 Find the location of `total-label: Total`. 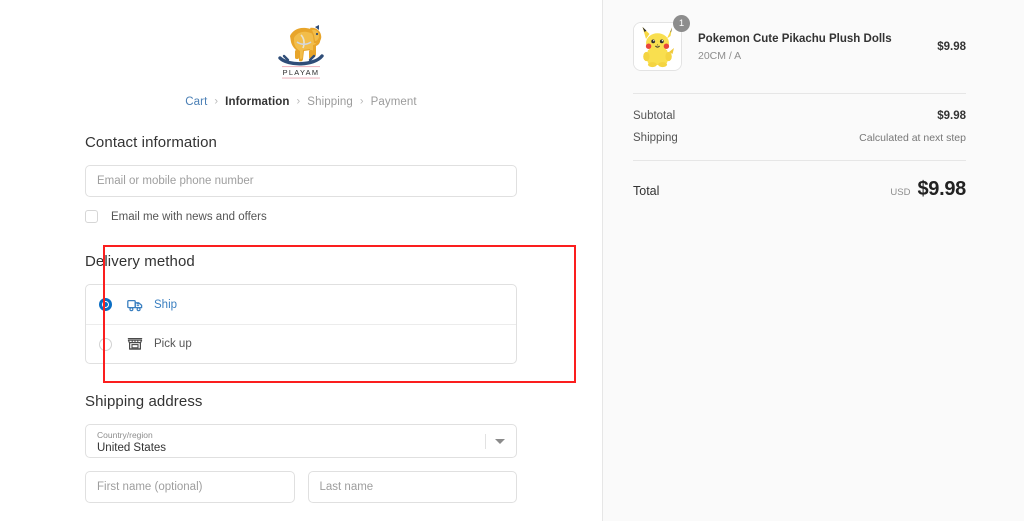

total-label: Total is located at coordinates (646, 191).